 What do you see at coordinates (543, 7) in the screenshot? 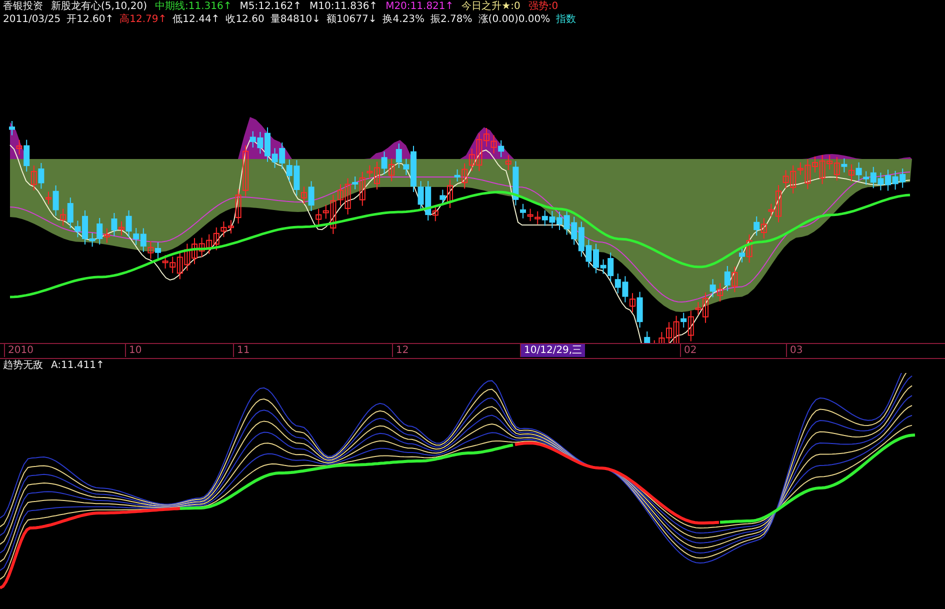
I see `quote-label: 强势:0` at bounding box center [543, 7].